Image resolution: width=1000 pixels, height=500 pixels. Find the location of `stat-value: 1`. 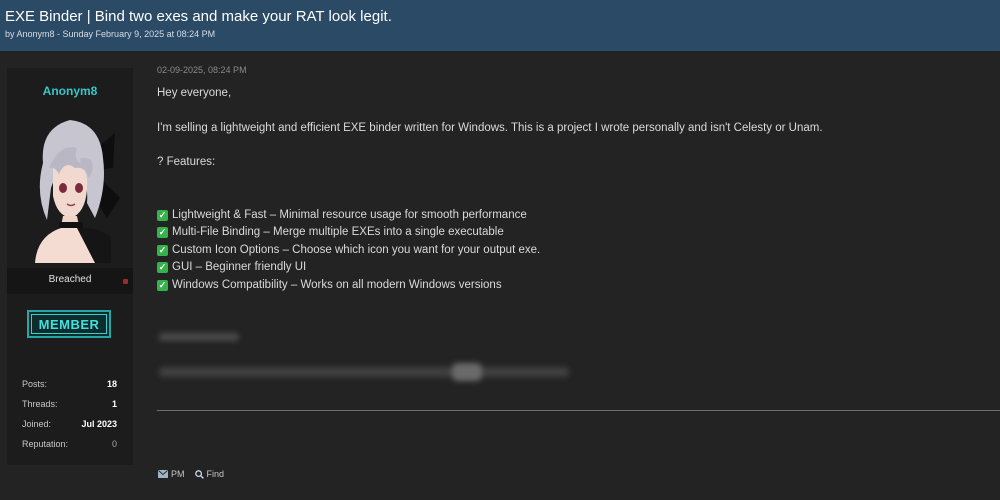

stat-value: 1 is located at coordinates (114, 404).